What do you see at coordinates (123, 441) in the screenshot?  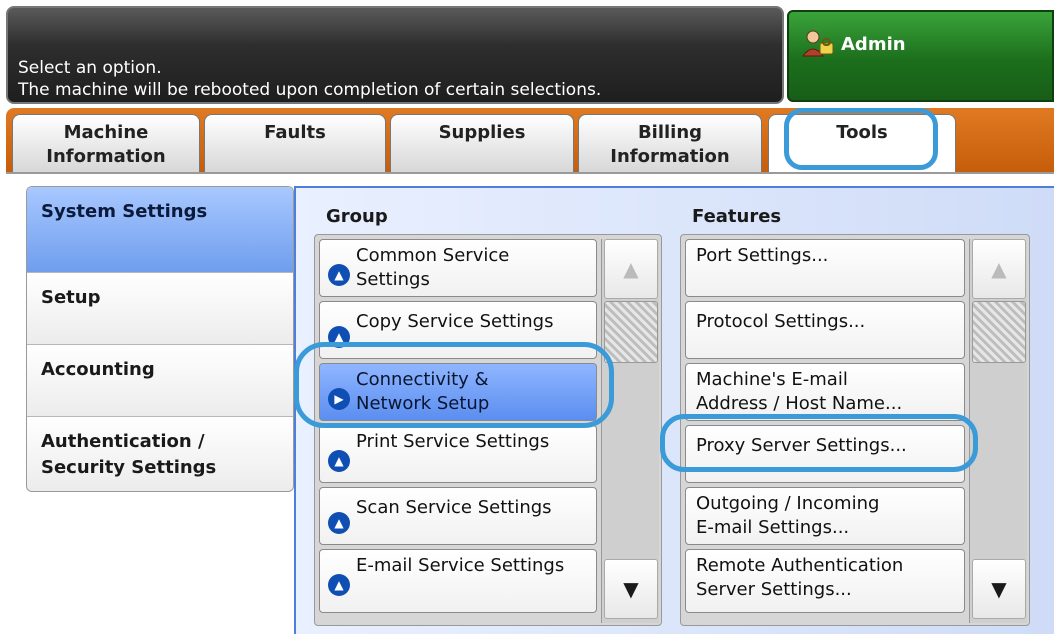 I see `sidebar-item-label: Authentication /` at bounding box center [123, 441].